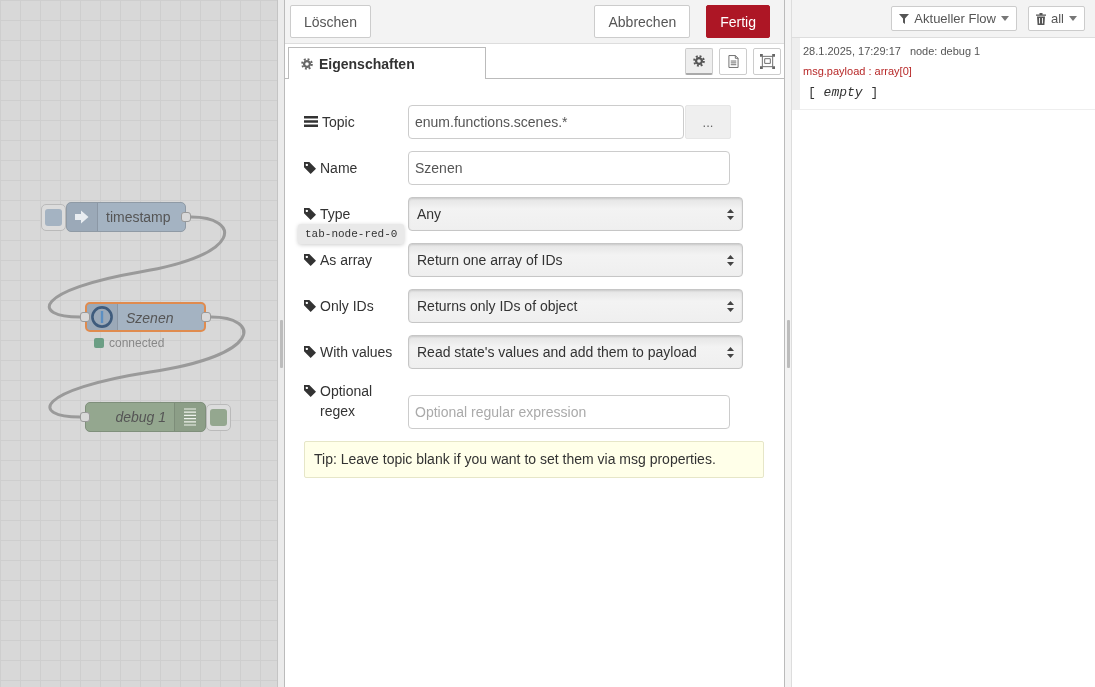  Describe the element at coordinates (945, 51) in the screenshot. I see `message-source-label: node: debug 1` at that location.